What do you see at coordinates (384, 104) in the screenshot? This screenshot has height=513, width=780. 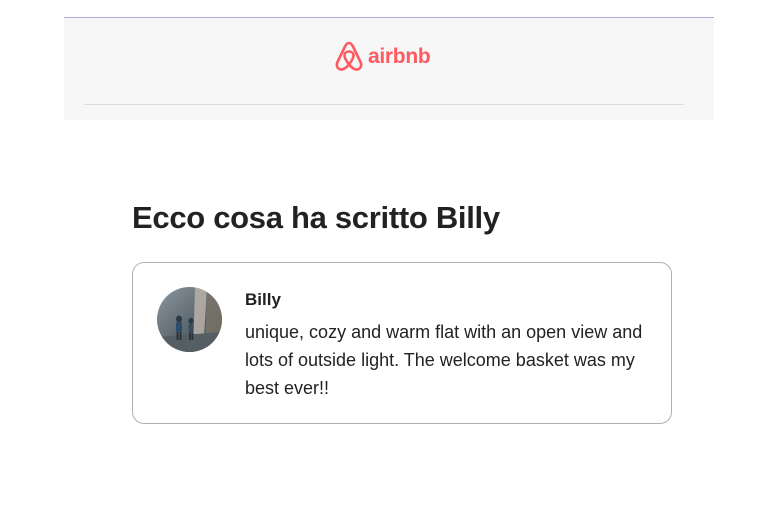 I see `header-divider` at bounding box center [384, 104].